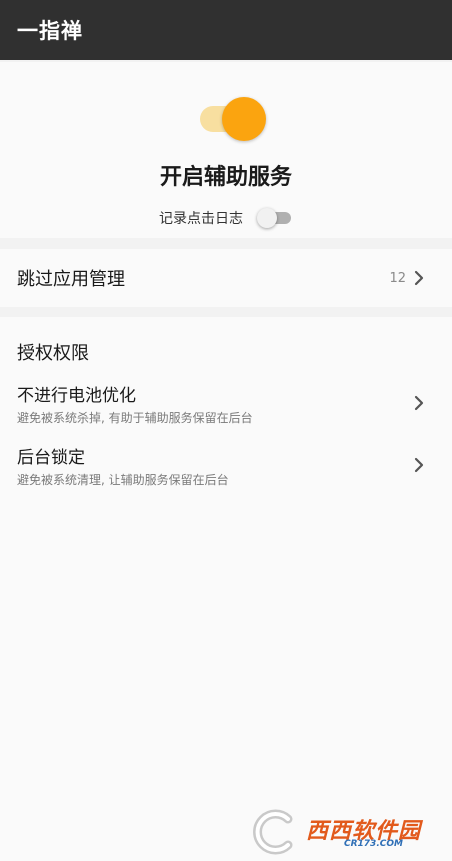  Describe the element at coordinates (226, 278) in the screenshot. I see `skip-apps-row: 跳过应用管理 12` at that location.